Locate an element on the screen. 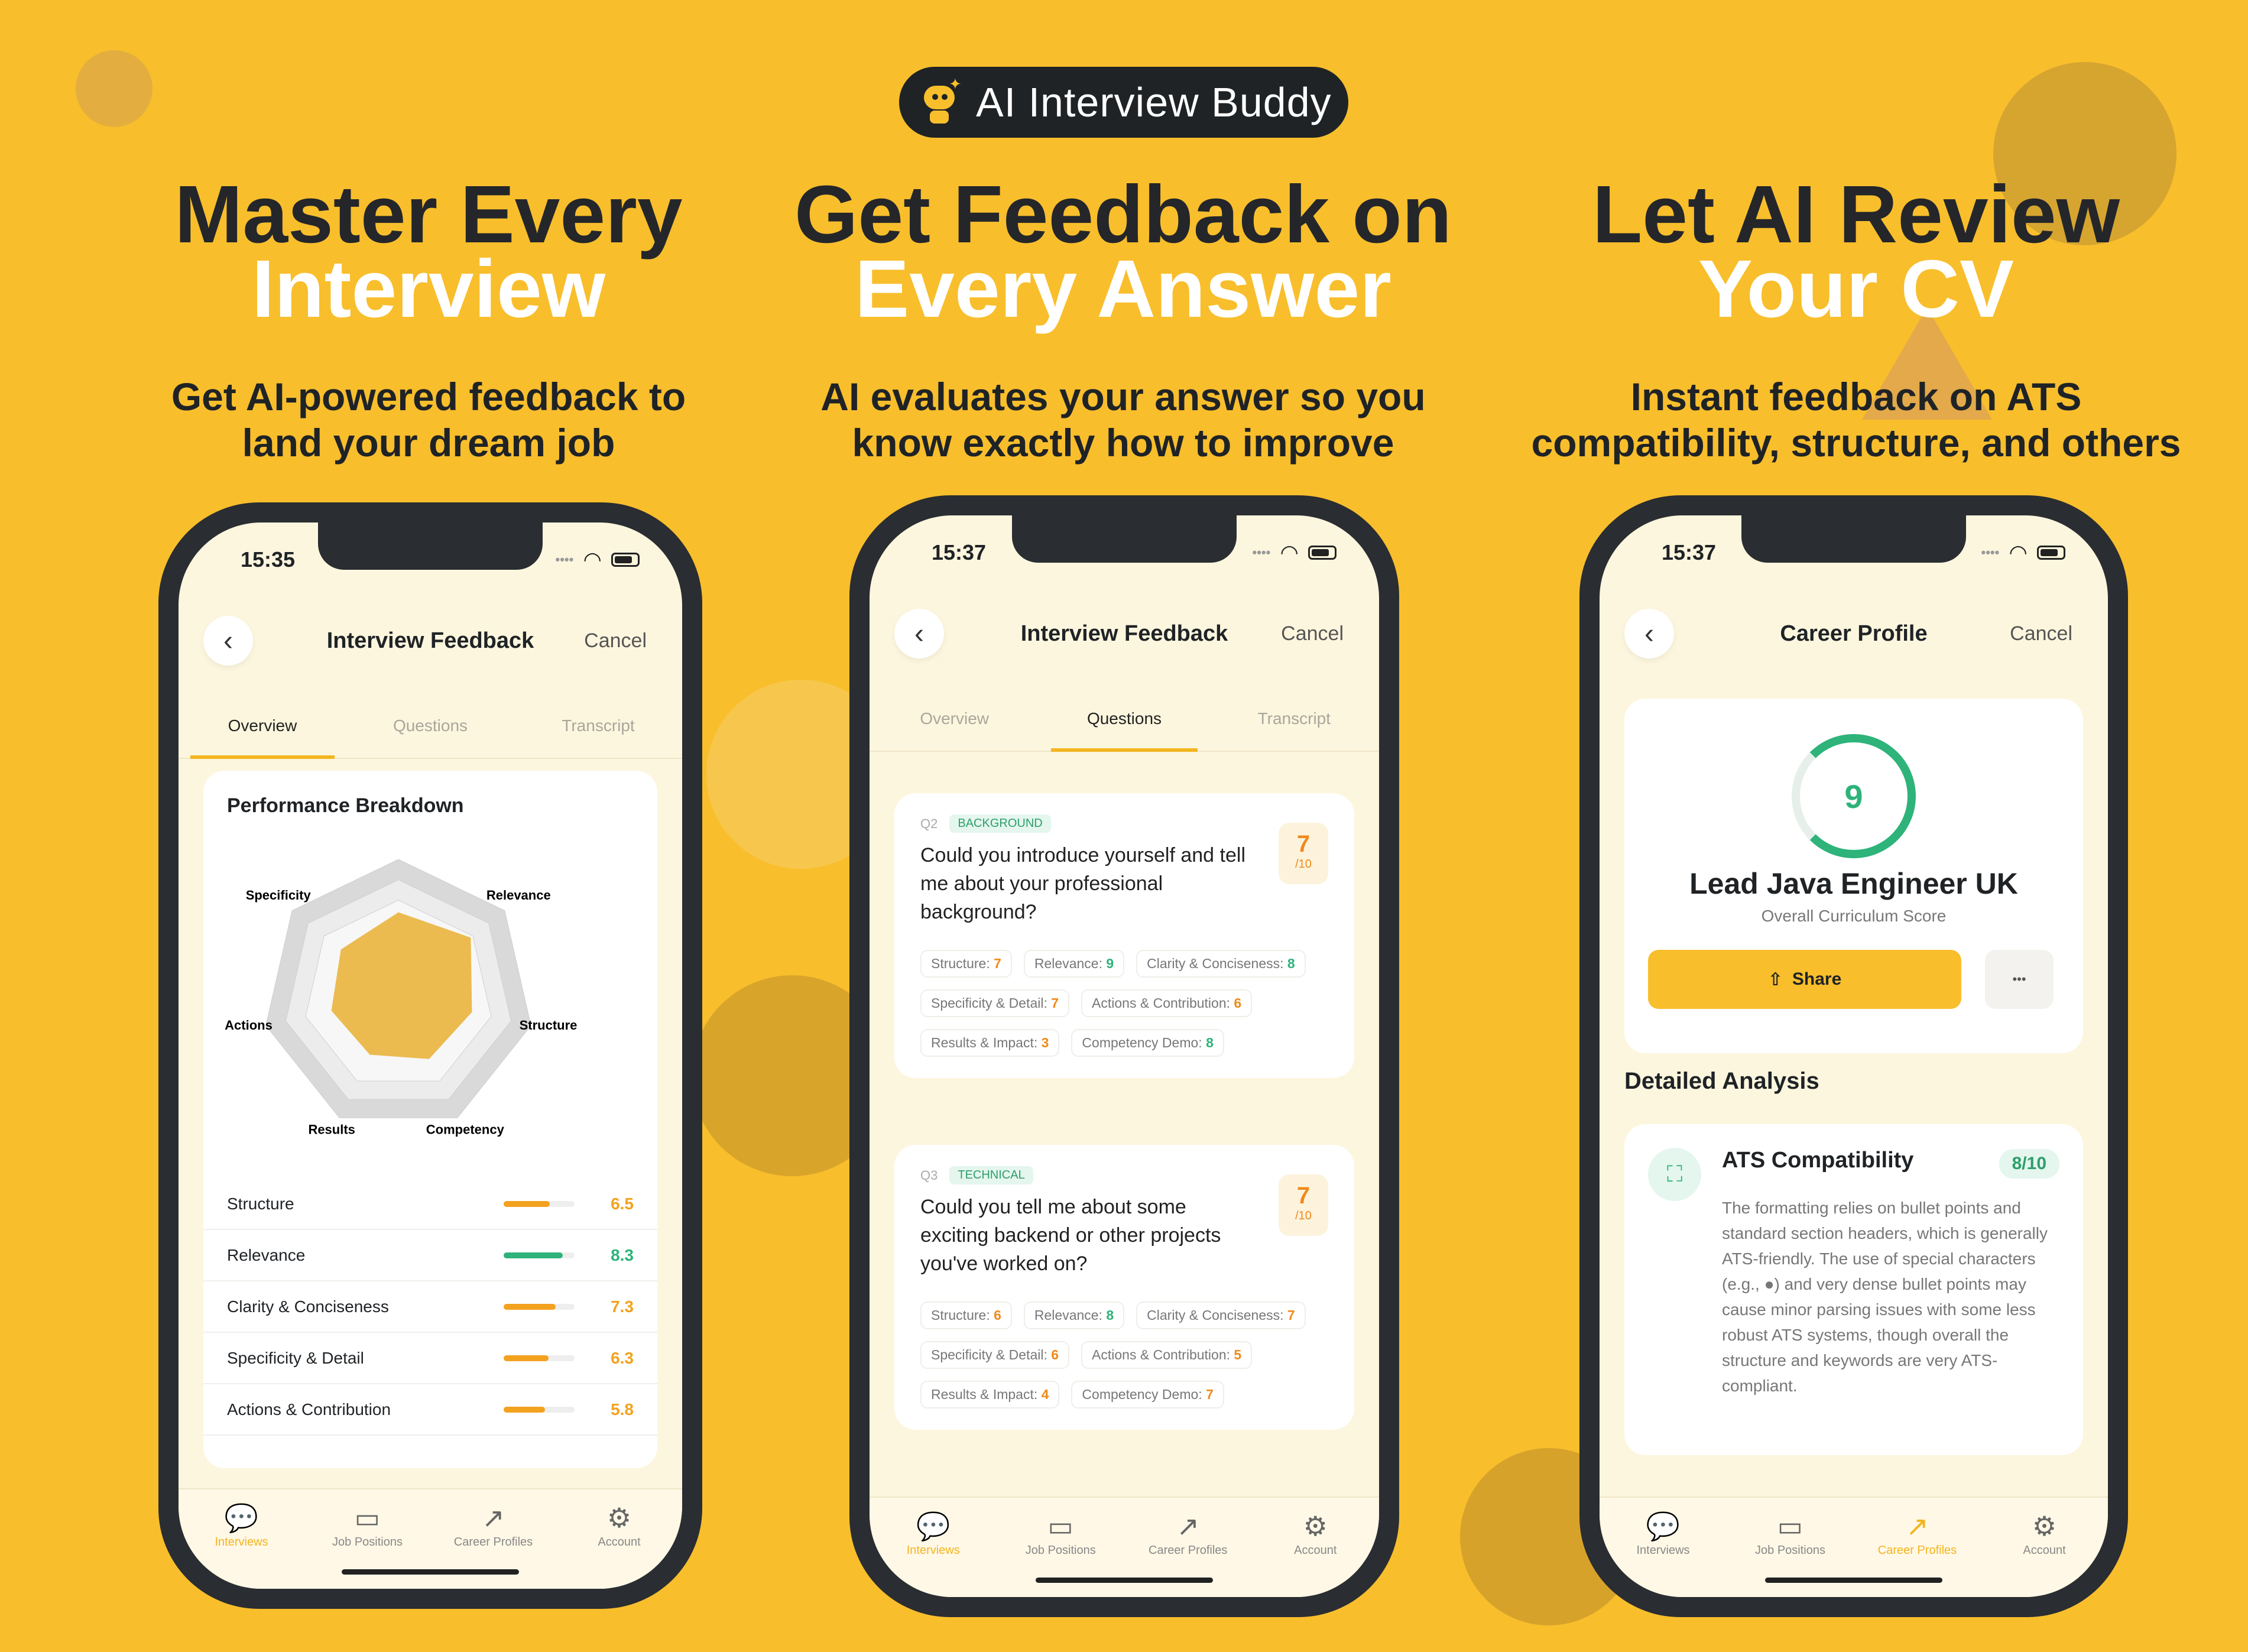 The image size is (2248, 1652). status-time: 15:35 is located at coordinates (268, 559).